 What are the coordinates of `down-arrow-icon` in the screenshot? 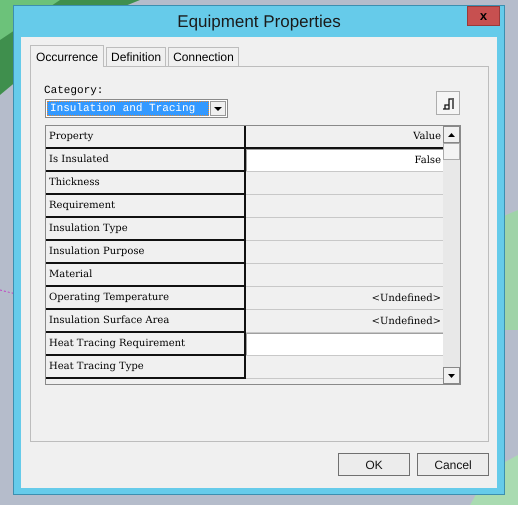 It's located at (451, 376).